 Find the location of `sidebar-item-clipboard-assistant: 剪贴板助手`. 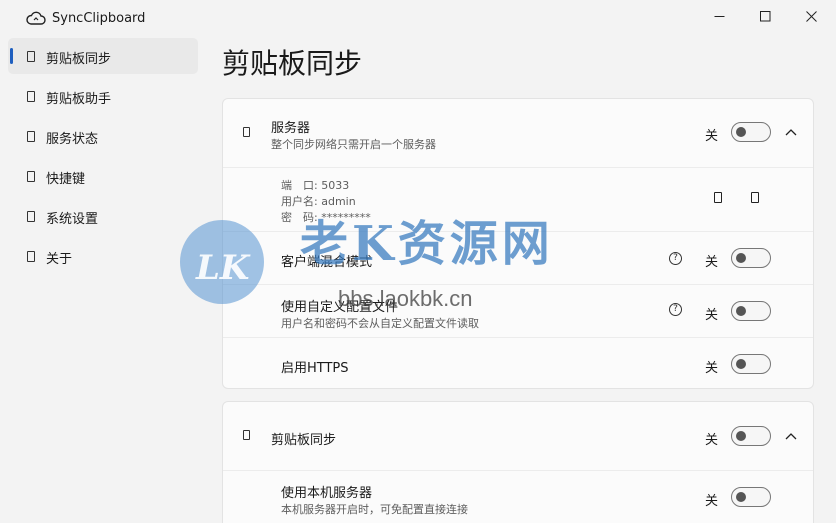

sidebar-item-clipboard-assistant: 剪贴板助手 is located at coordinates (103, 96).